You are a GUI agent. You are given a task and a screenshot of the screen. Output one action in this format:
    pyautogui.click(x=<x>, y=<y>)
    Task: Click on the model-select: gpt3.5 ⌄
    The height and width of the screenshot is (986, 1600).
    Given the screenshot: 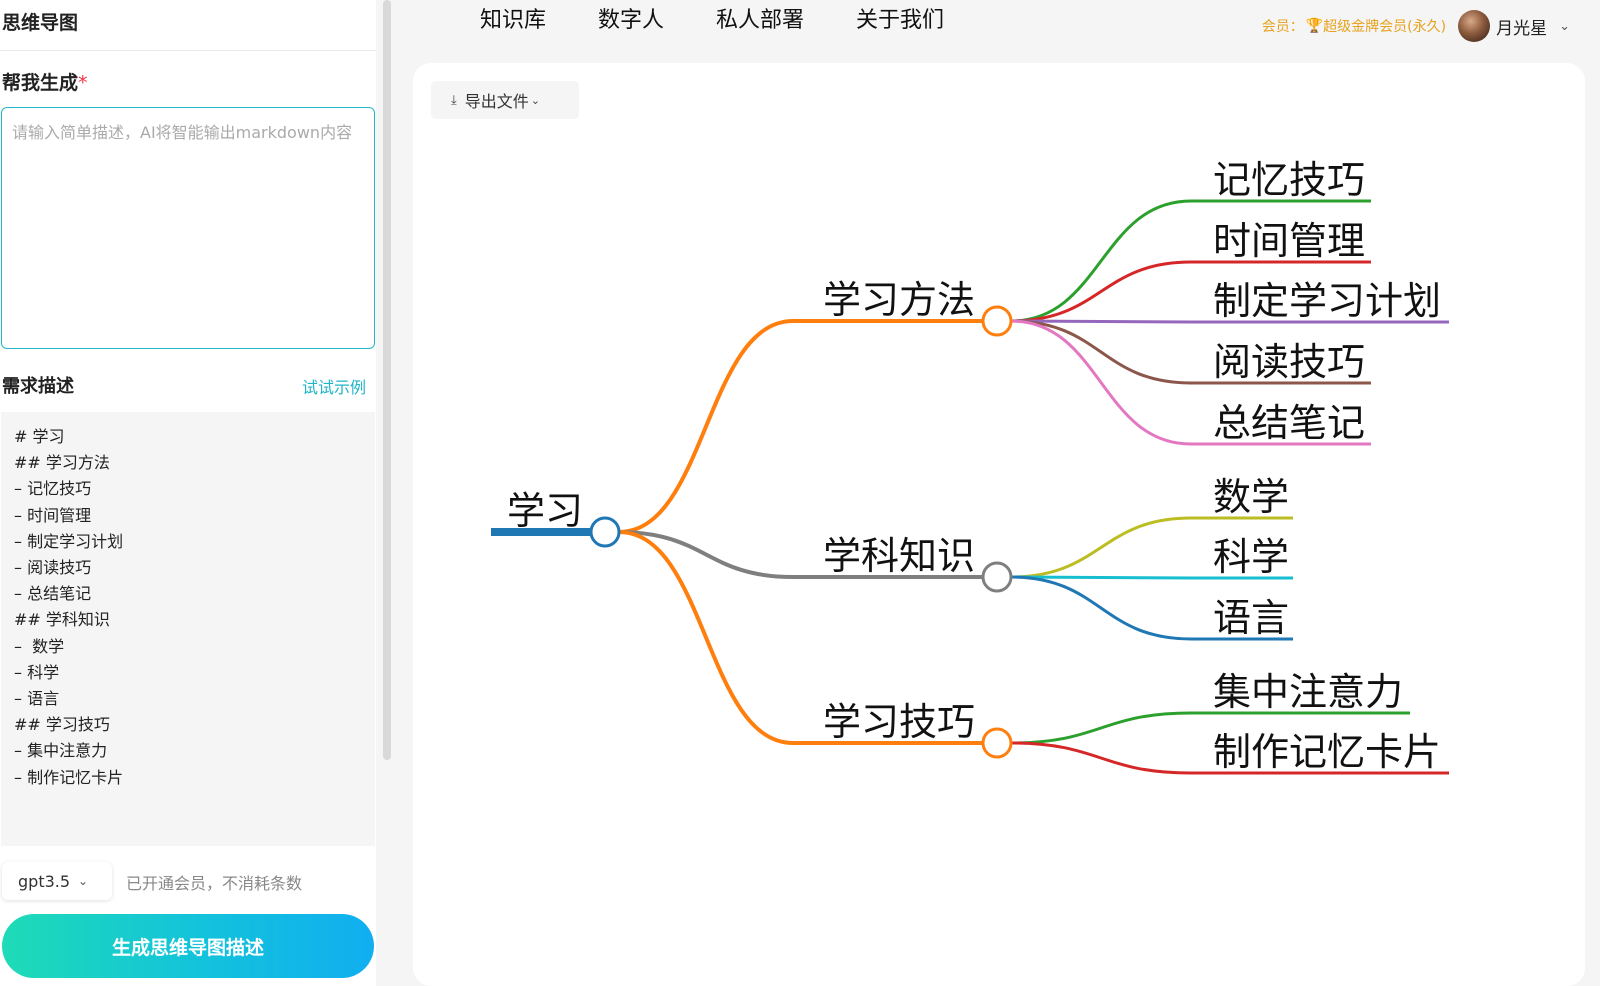 What is the action you would take?
    pyautogui.click(x=57, y=881)
    